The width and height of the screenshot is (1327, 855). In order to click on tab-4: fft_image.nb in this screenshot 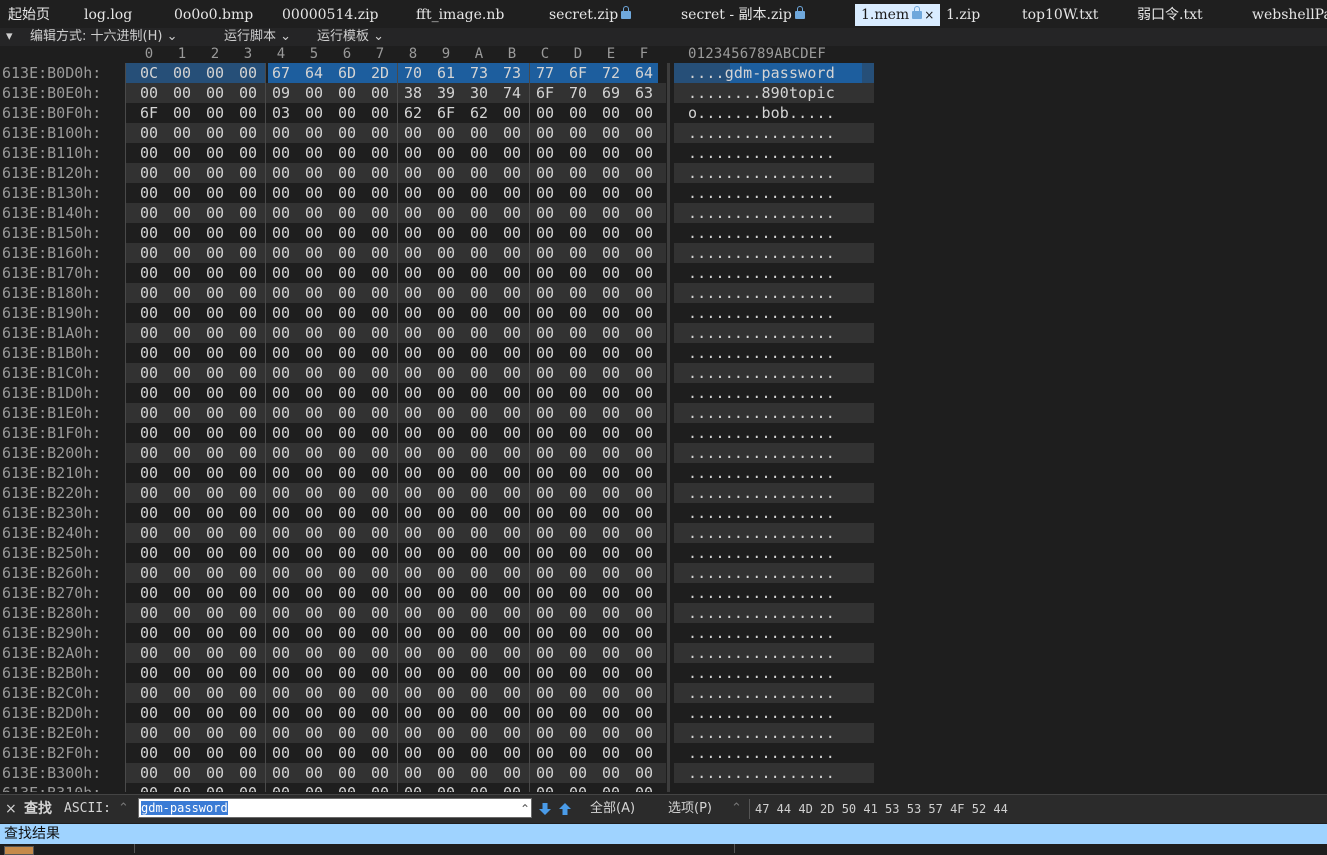, I will do `click(460, 15)`.